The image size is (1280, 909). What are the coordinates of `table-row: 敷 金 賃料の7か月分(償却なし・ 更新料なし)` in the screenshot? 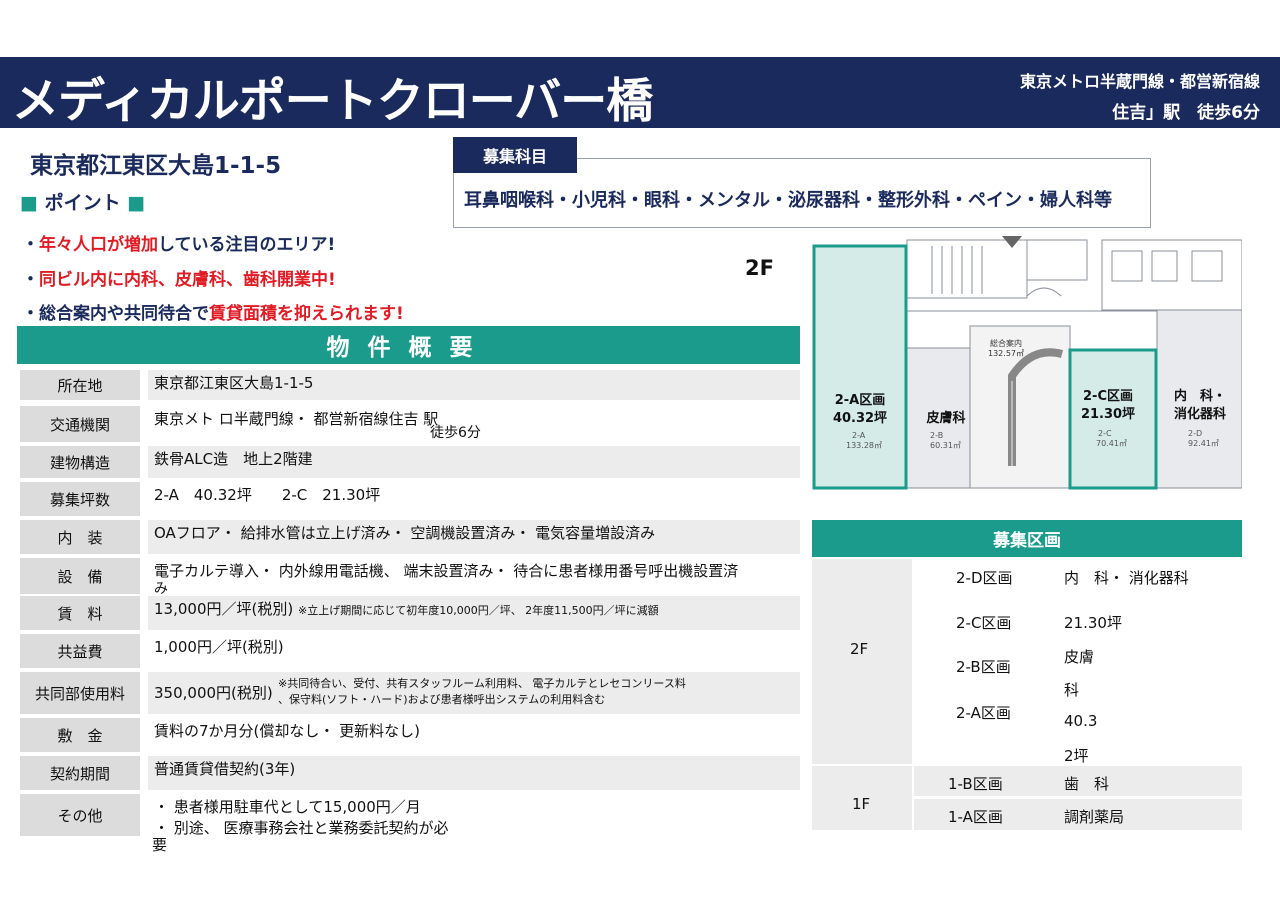 It's located at (410, 735).